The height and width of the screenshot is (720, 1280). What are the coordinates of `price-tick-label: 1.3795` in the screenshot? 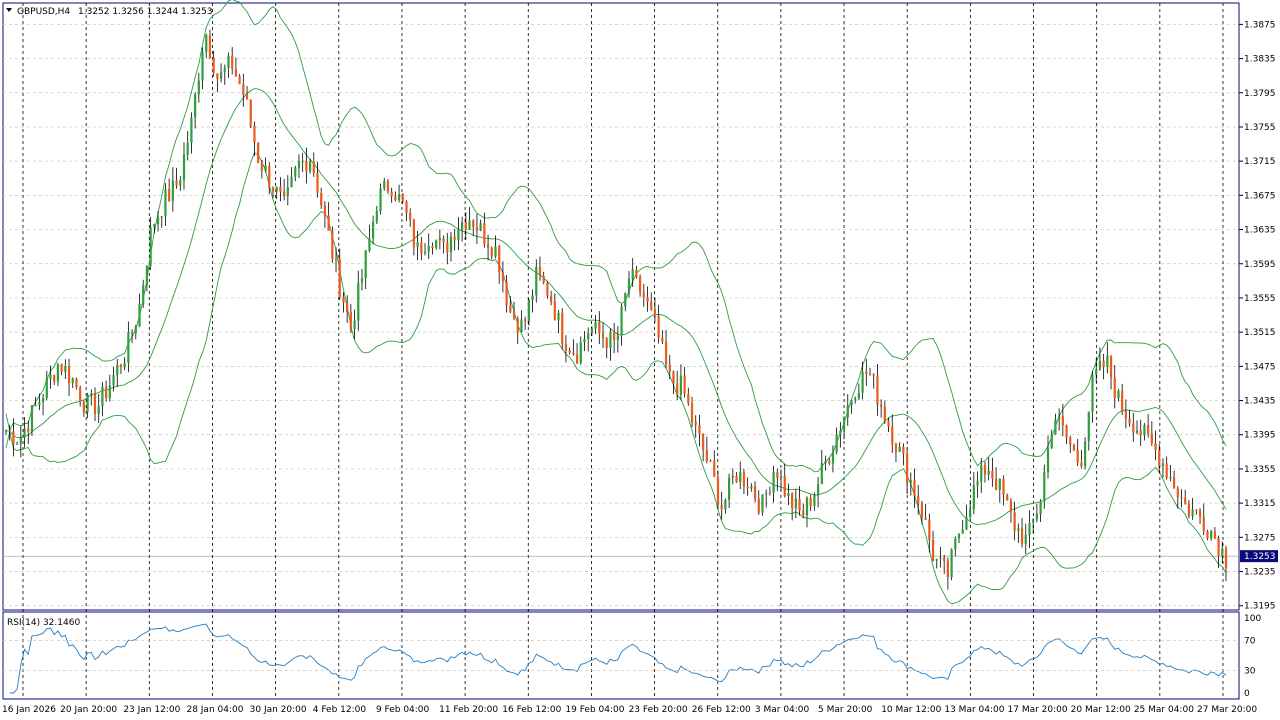 It's located at (1260, 94).